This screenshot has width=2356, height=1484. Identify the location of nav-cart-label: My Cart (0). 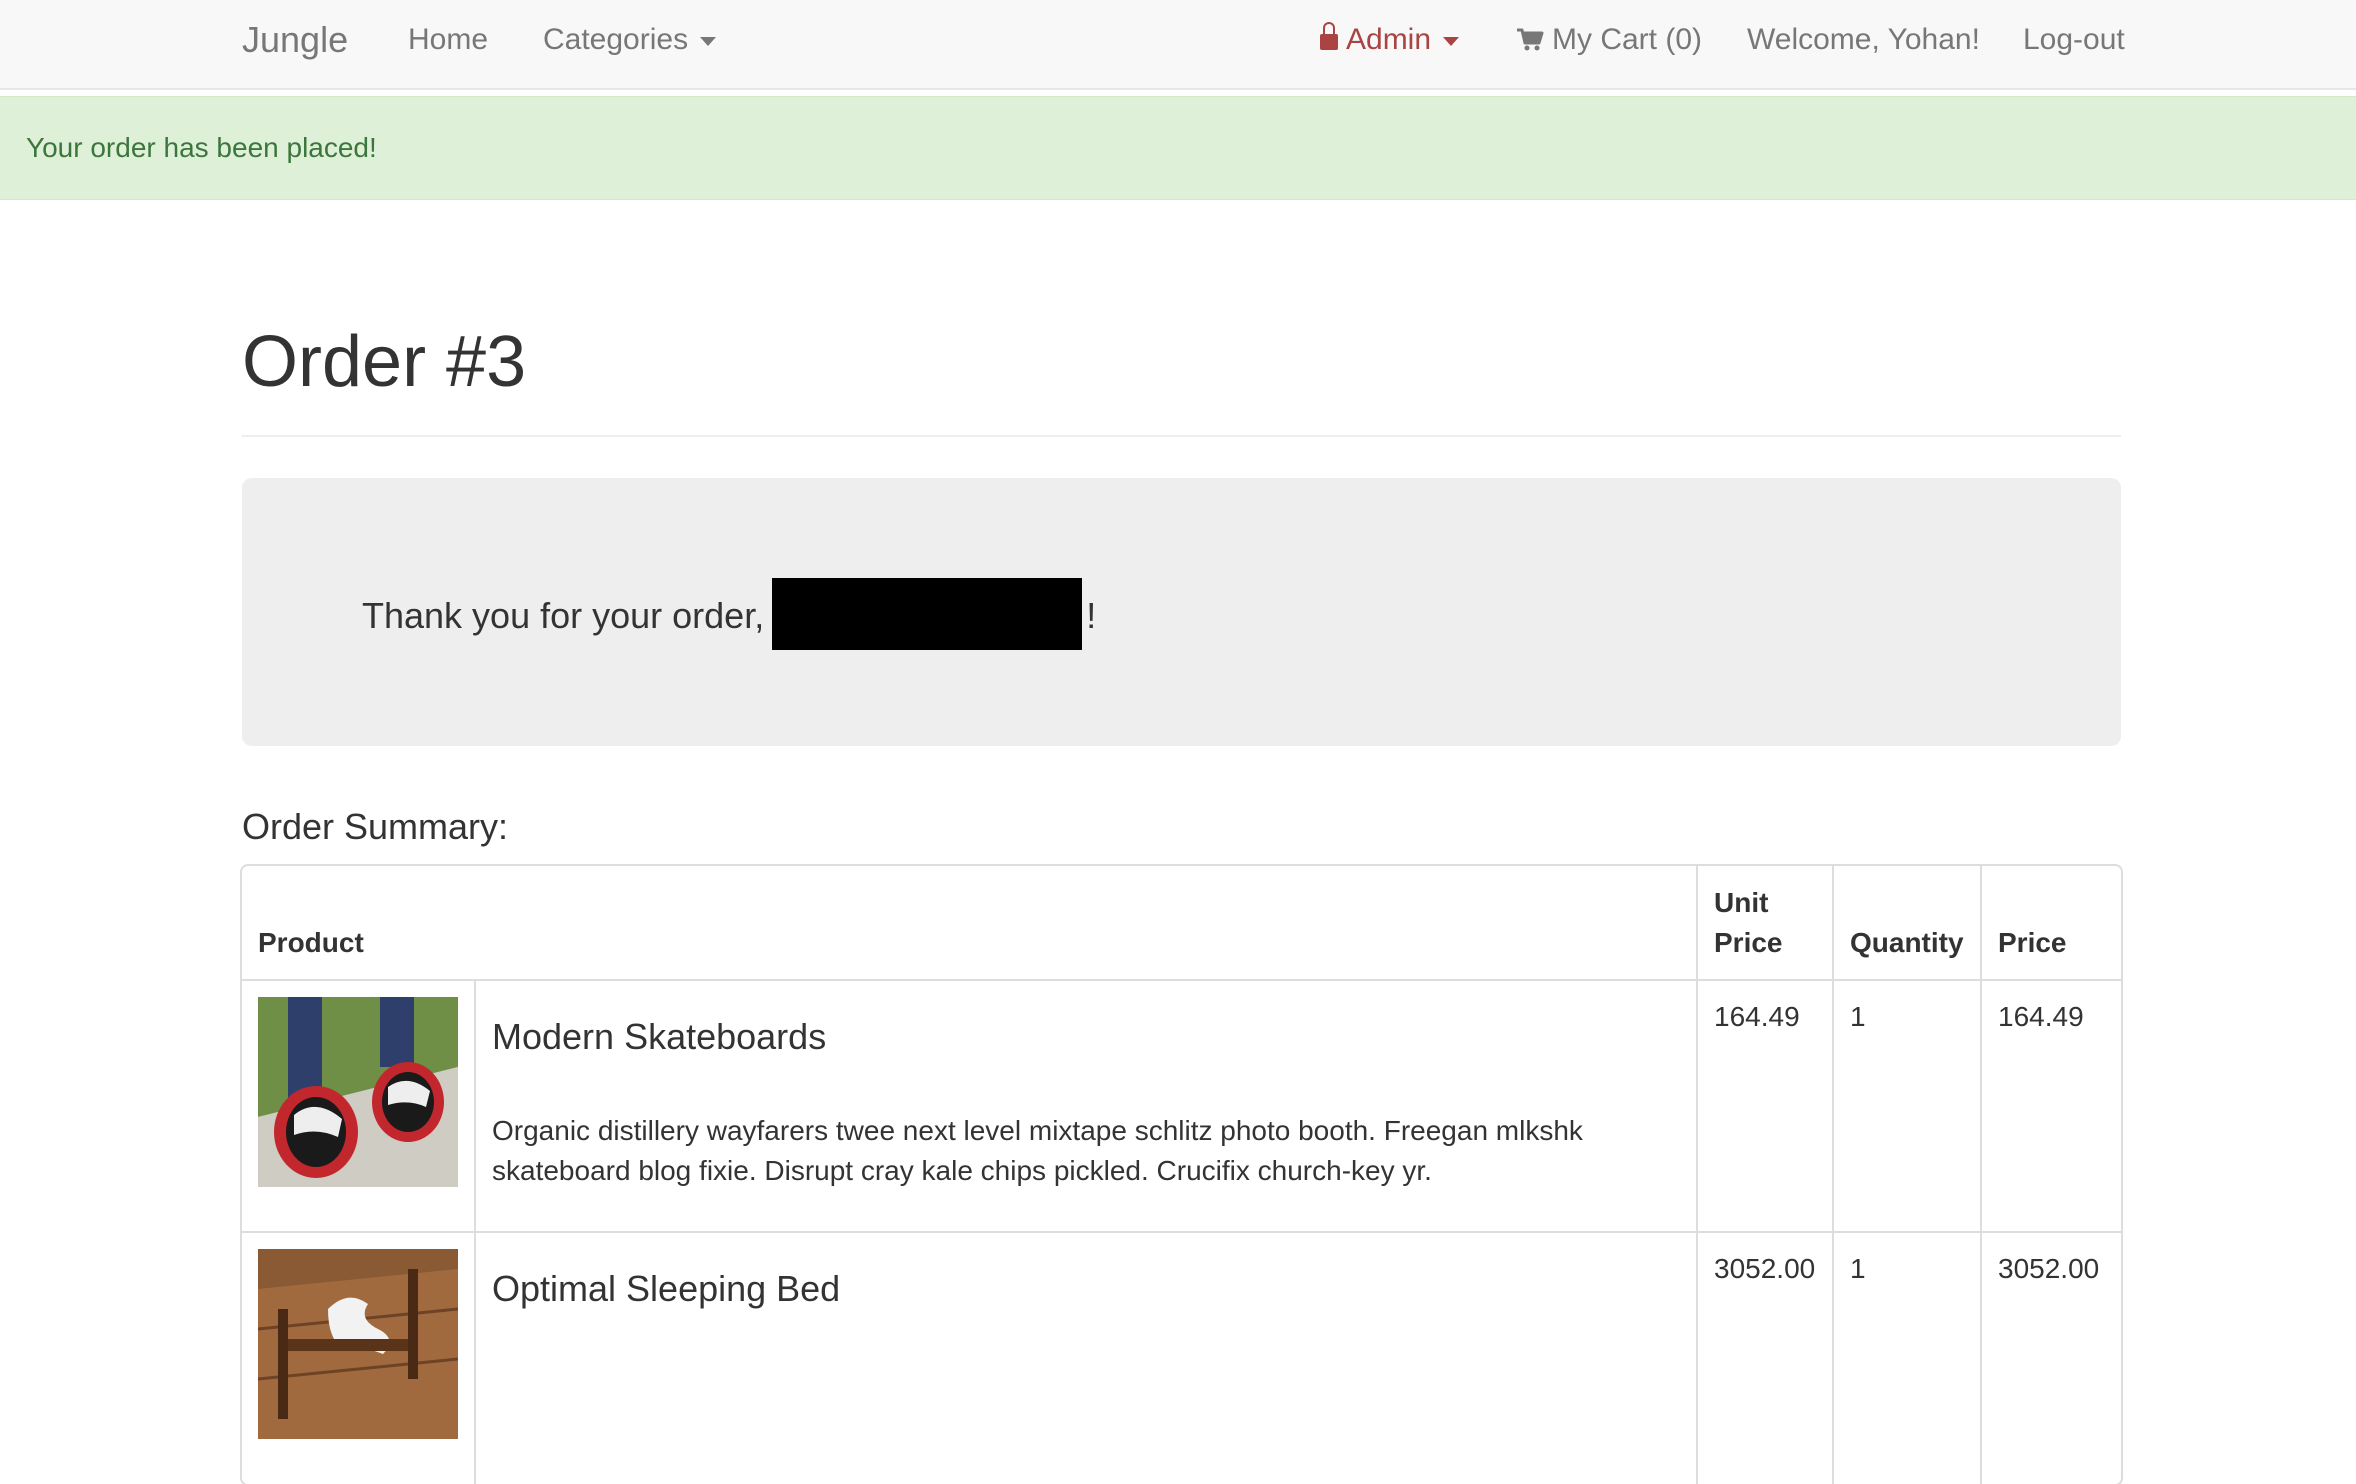
(1627, 39).